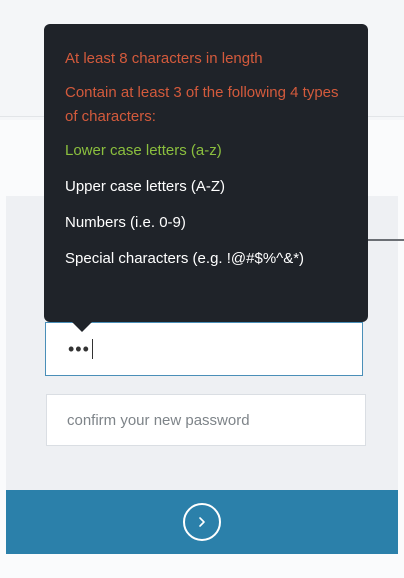 The height and width of the screenshot is (578, 404). Describe the element at coordinates (158, 420) in the screenshot. I see `confirm-password-placeholder: confirm your new password` at that location.